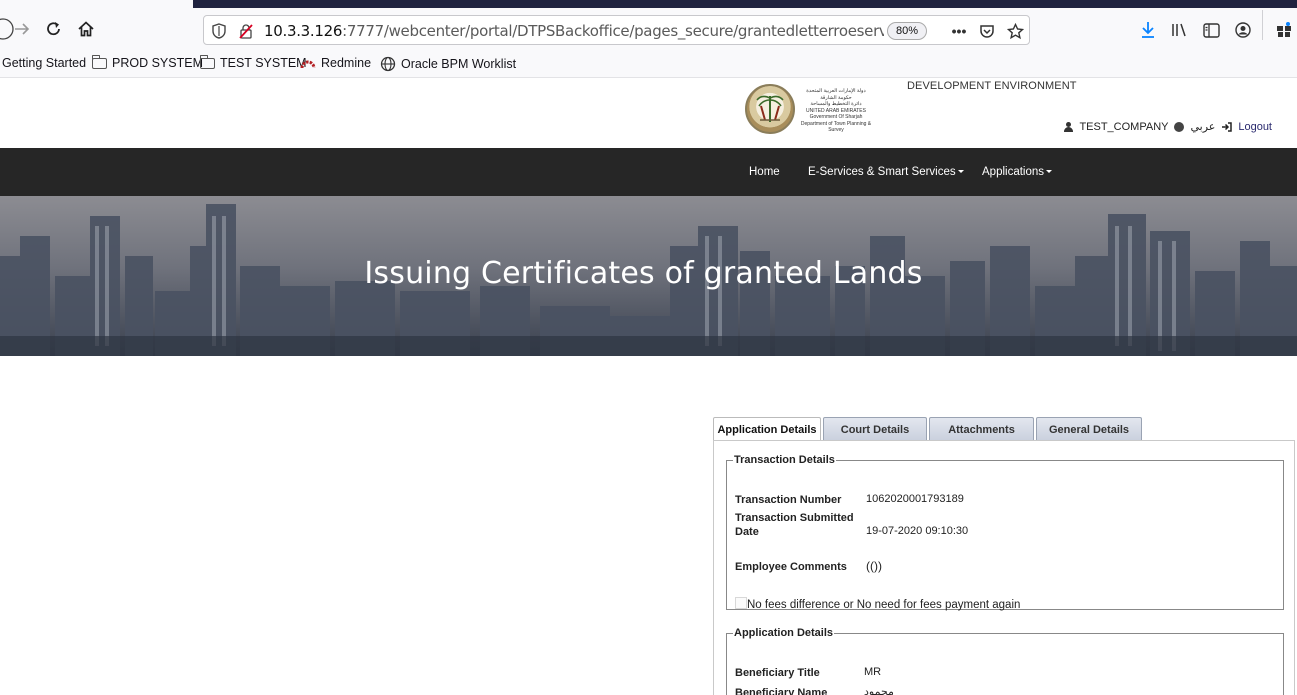 Image resolution: width=1297 pixels, height=695 pixels. Describe the element at coordinates (915, 499) in the screenshot. I see `transaction-number-value: 1062020001793189` at that location.